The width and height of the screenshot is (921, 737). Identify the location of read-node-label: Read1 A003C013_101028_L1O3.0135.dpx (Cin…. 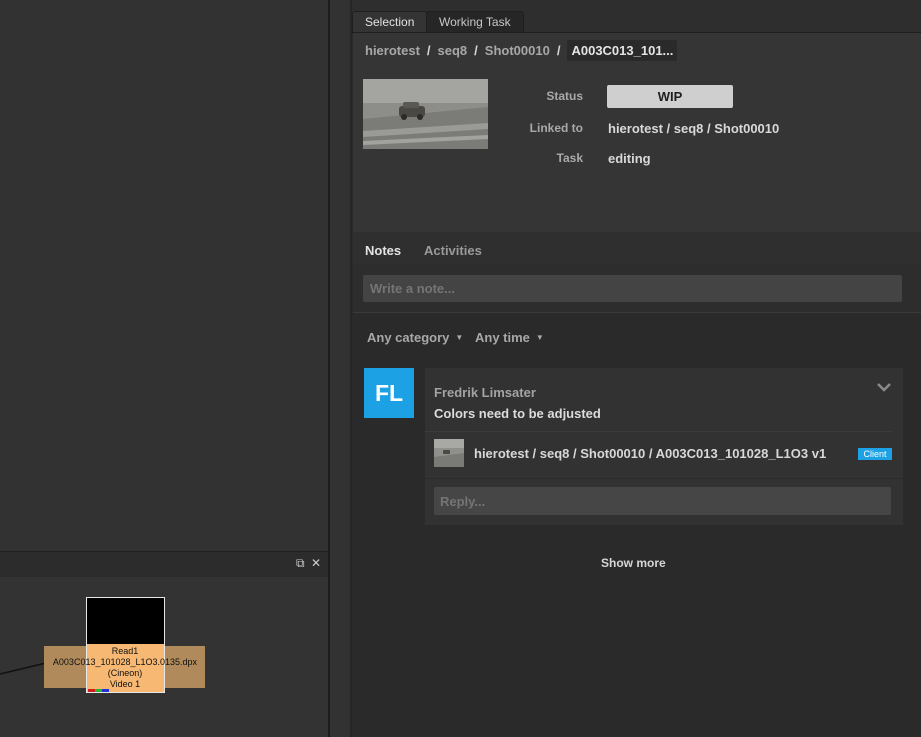
(125, 668).